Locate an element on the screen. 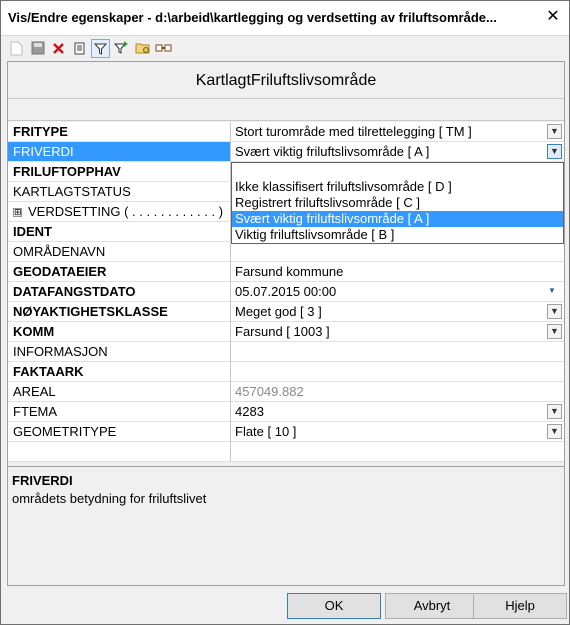 The image size is (570, 625). property-name: FRIVERDI is located at coordinates (119, 152).